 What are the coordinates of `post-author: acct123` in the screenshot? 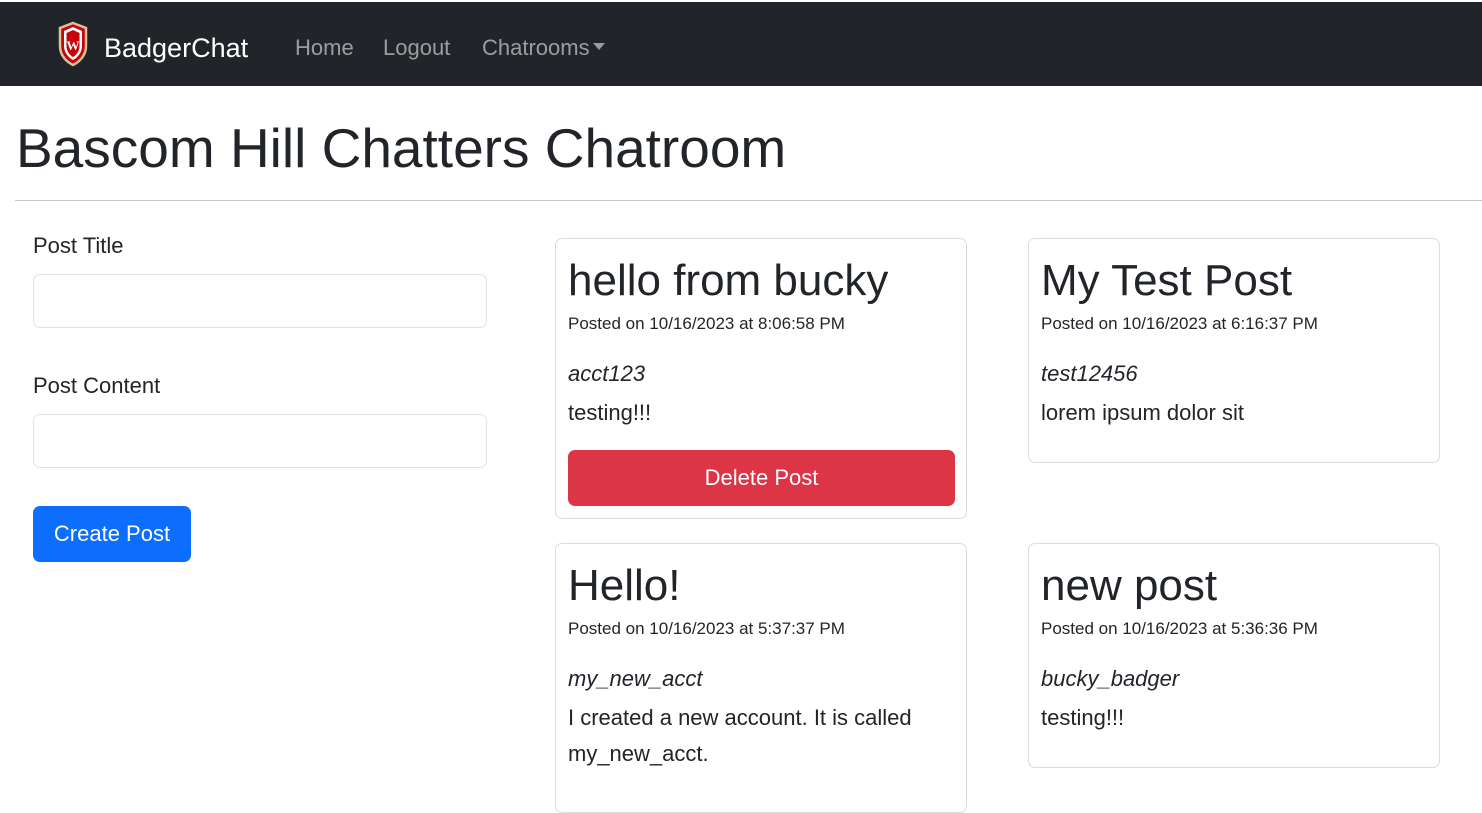 It's located at (607, 373).